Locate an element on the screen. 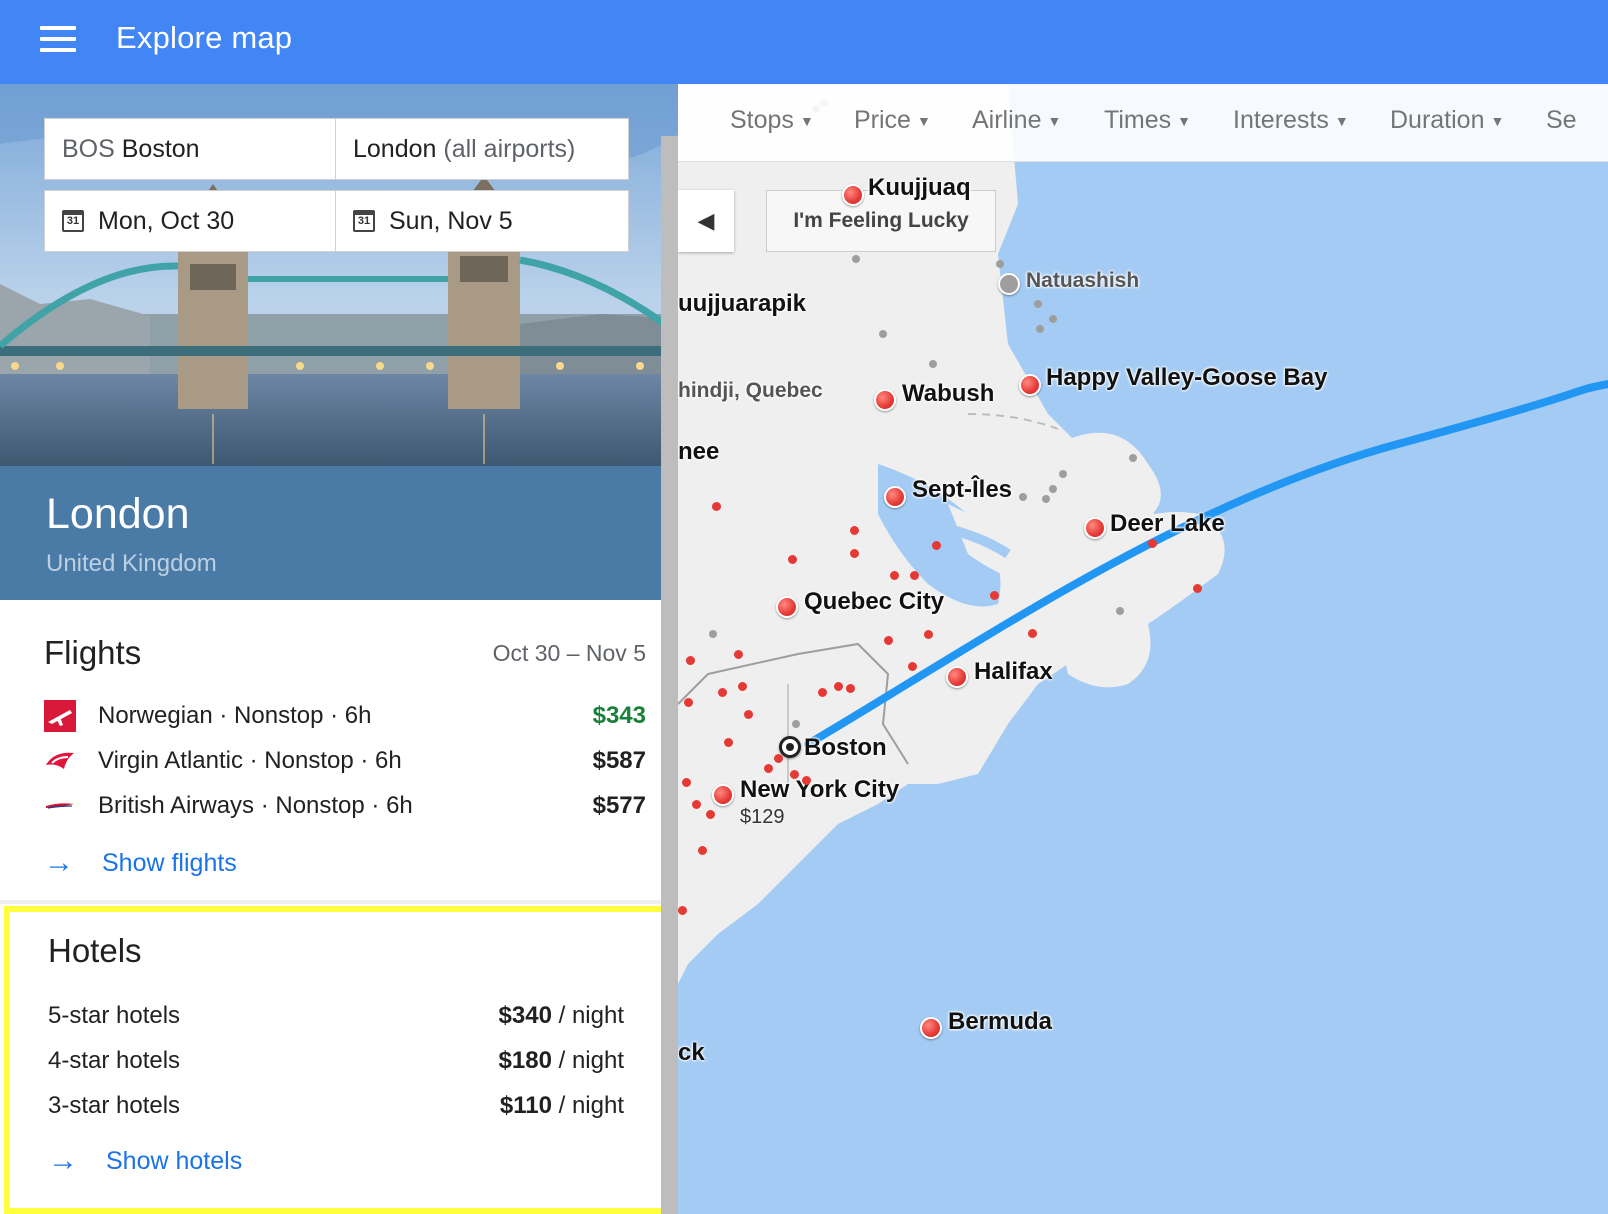  map-label-nyc: New York City is located at coordinates (819, 790).